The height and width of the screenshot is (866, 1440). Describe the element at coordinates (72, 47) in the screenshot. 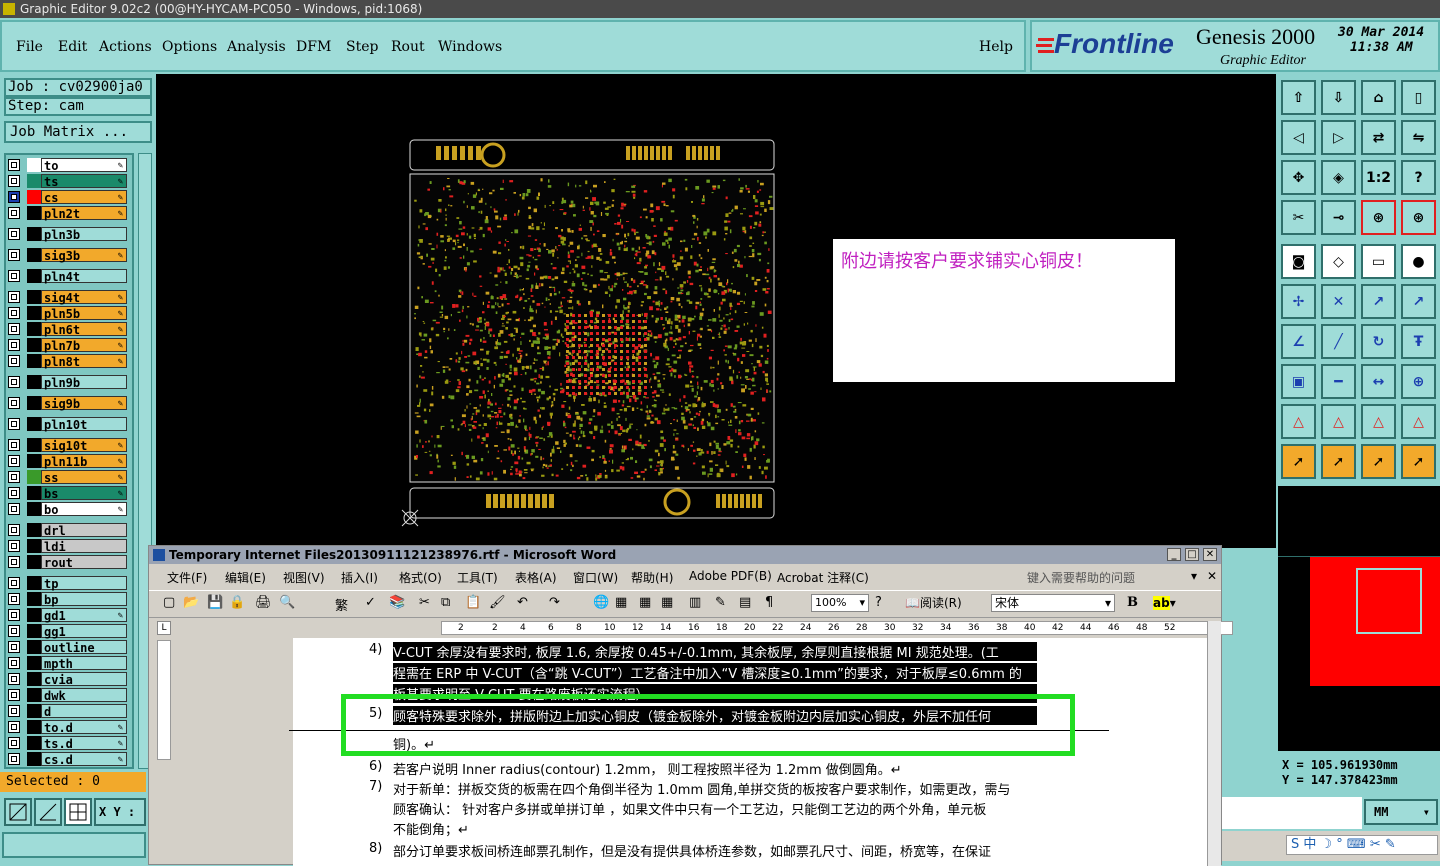

I see `menu-edit: Edit` at that location.